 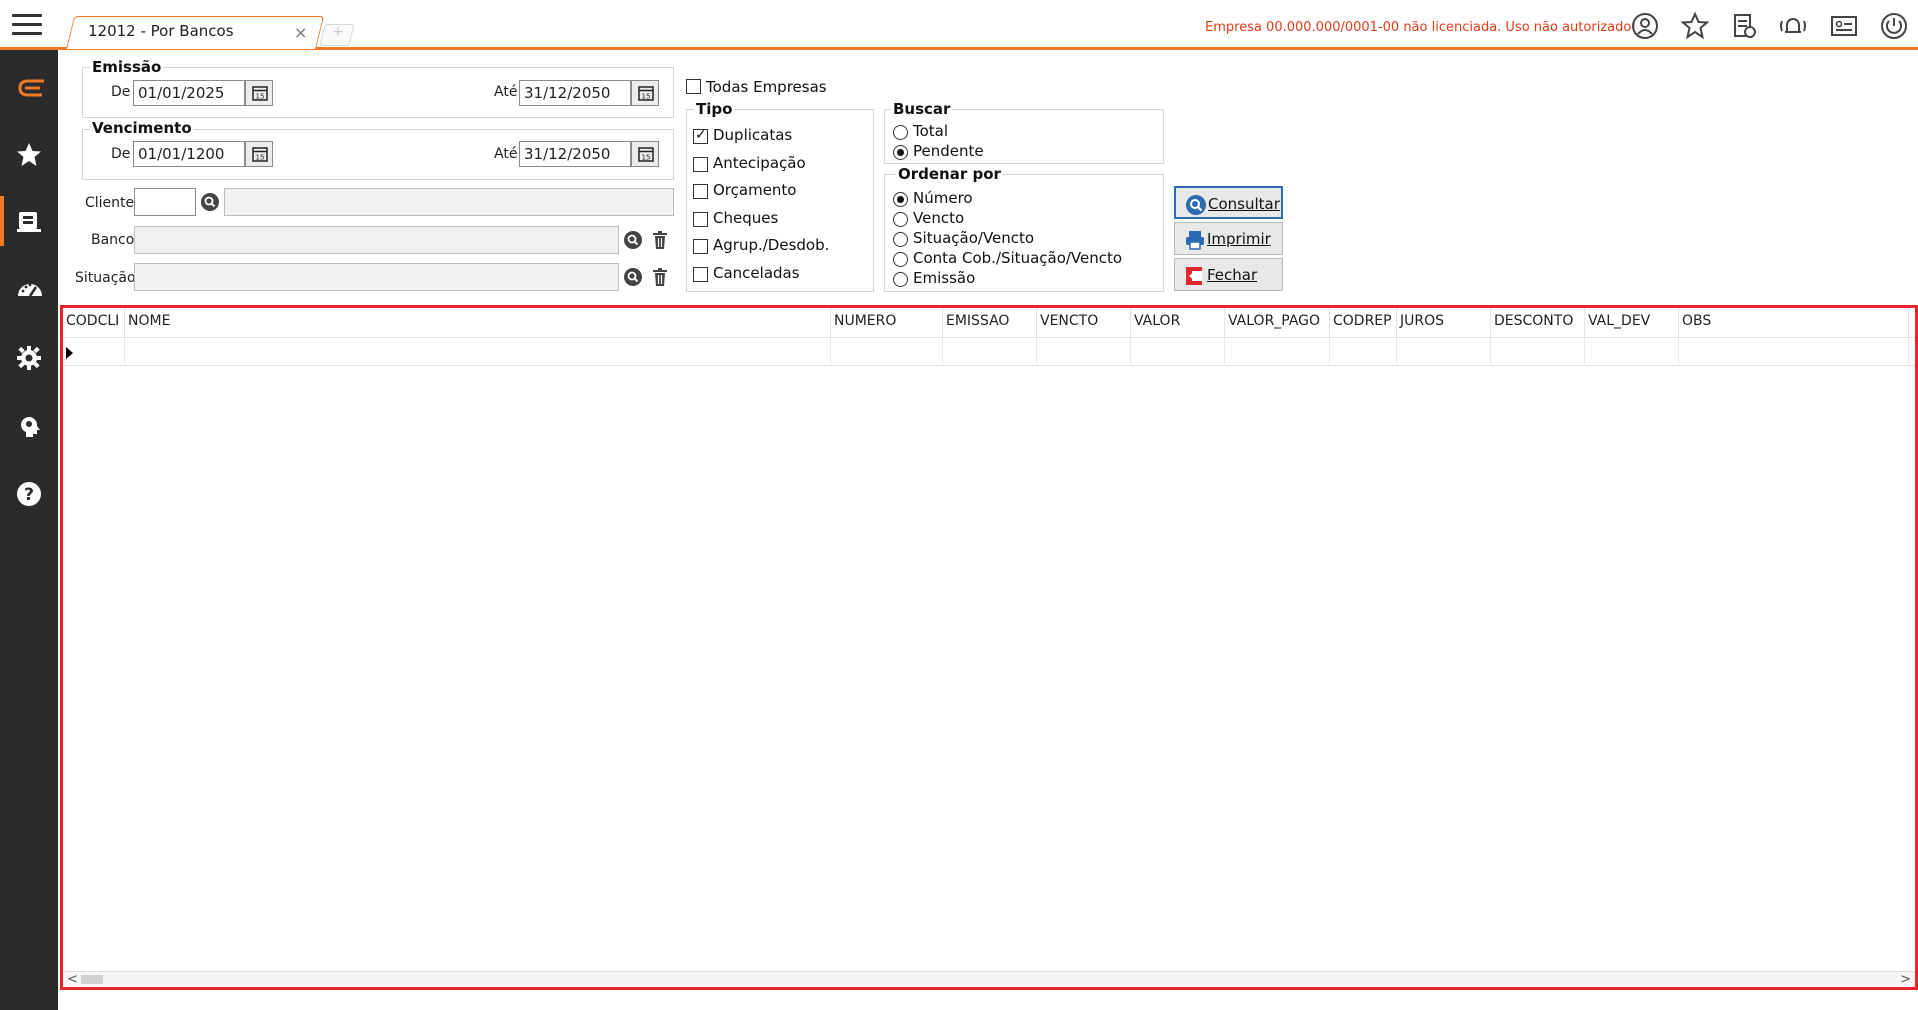 I want to click on buscar-title: Buscar, so click(x=922, y=109).